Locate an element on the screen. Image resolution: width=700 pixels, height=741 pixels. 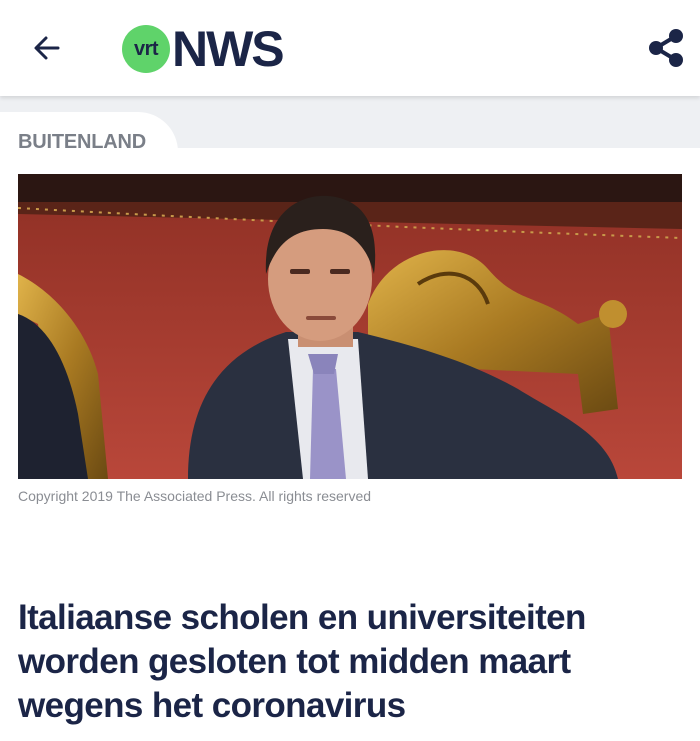
top-navigation-bar: vrt NWS is located at coordinates (350, 48).